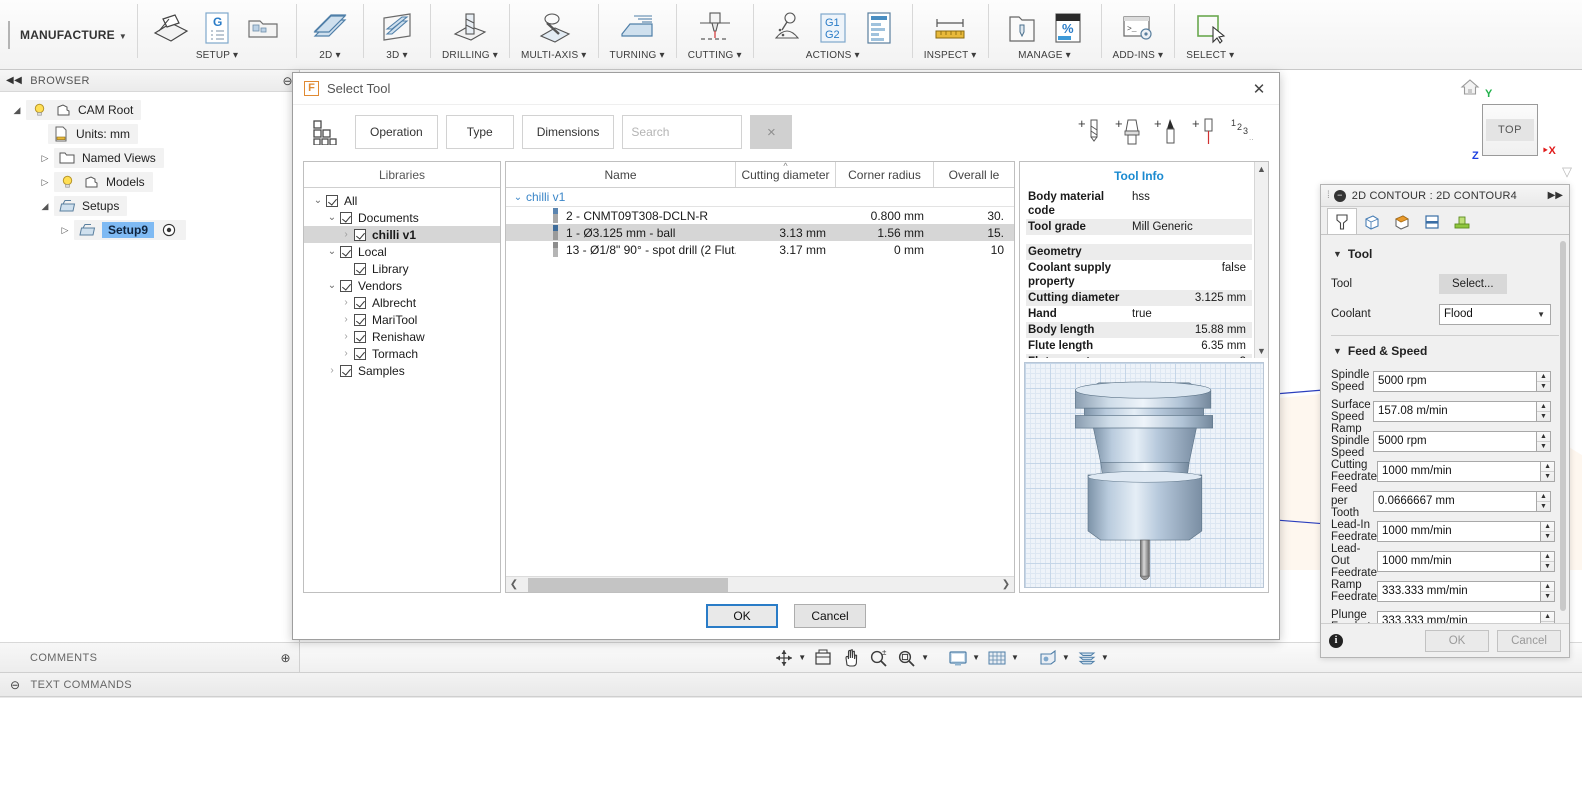 The image size is (1582, 799). I want to click on tab-linking, so click(1462, 221).